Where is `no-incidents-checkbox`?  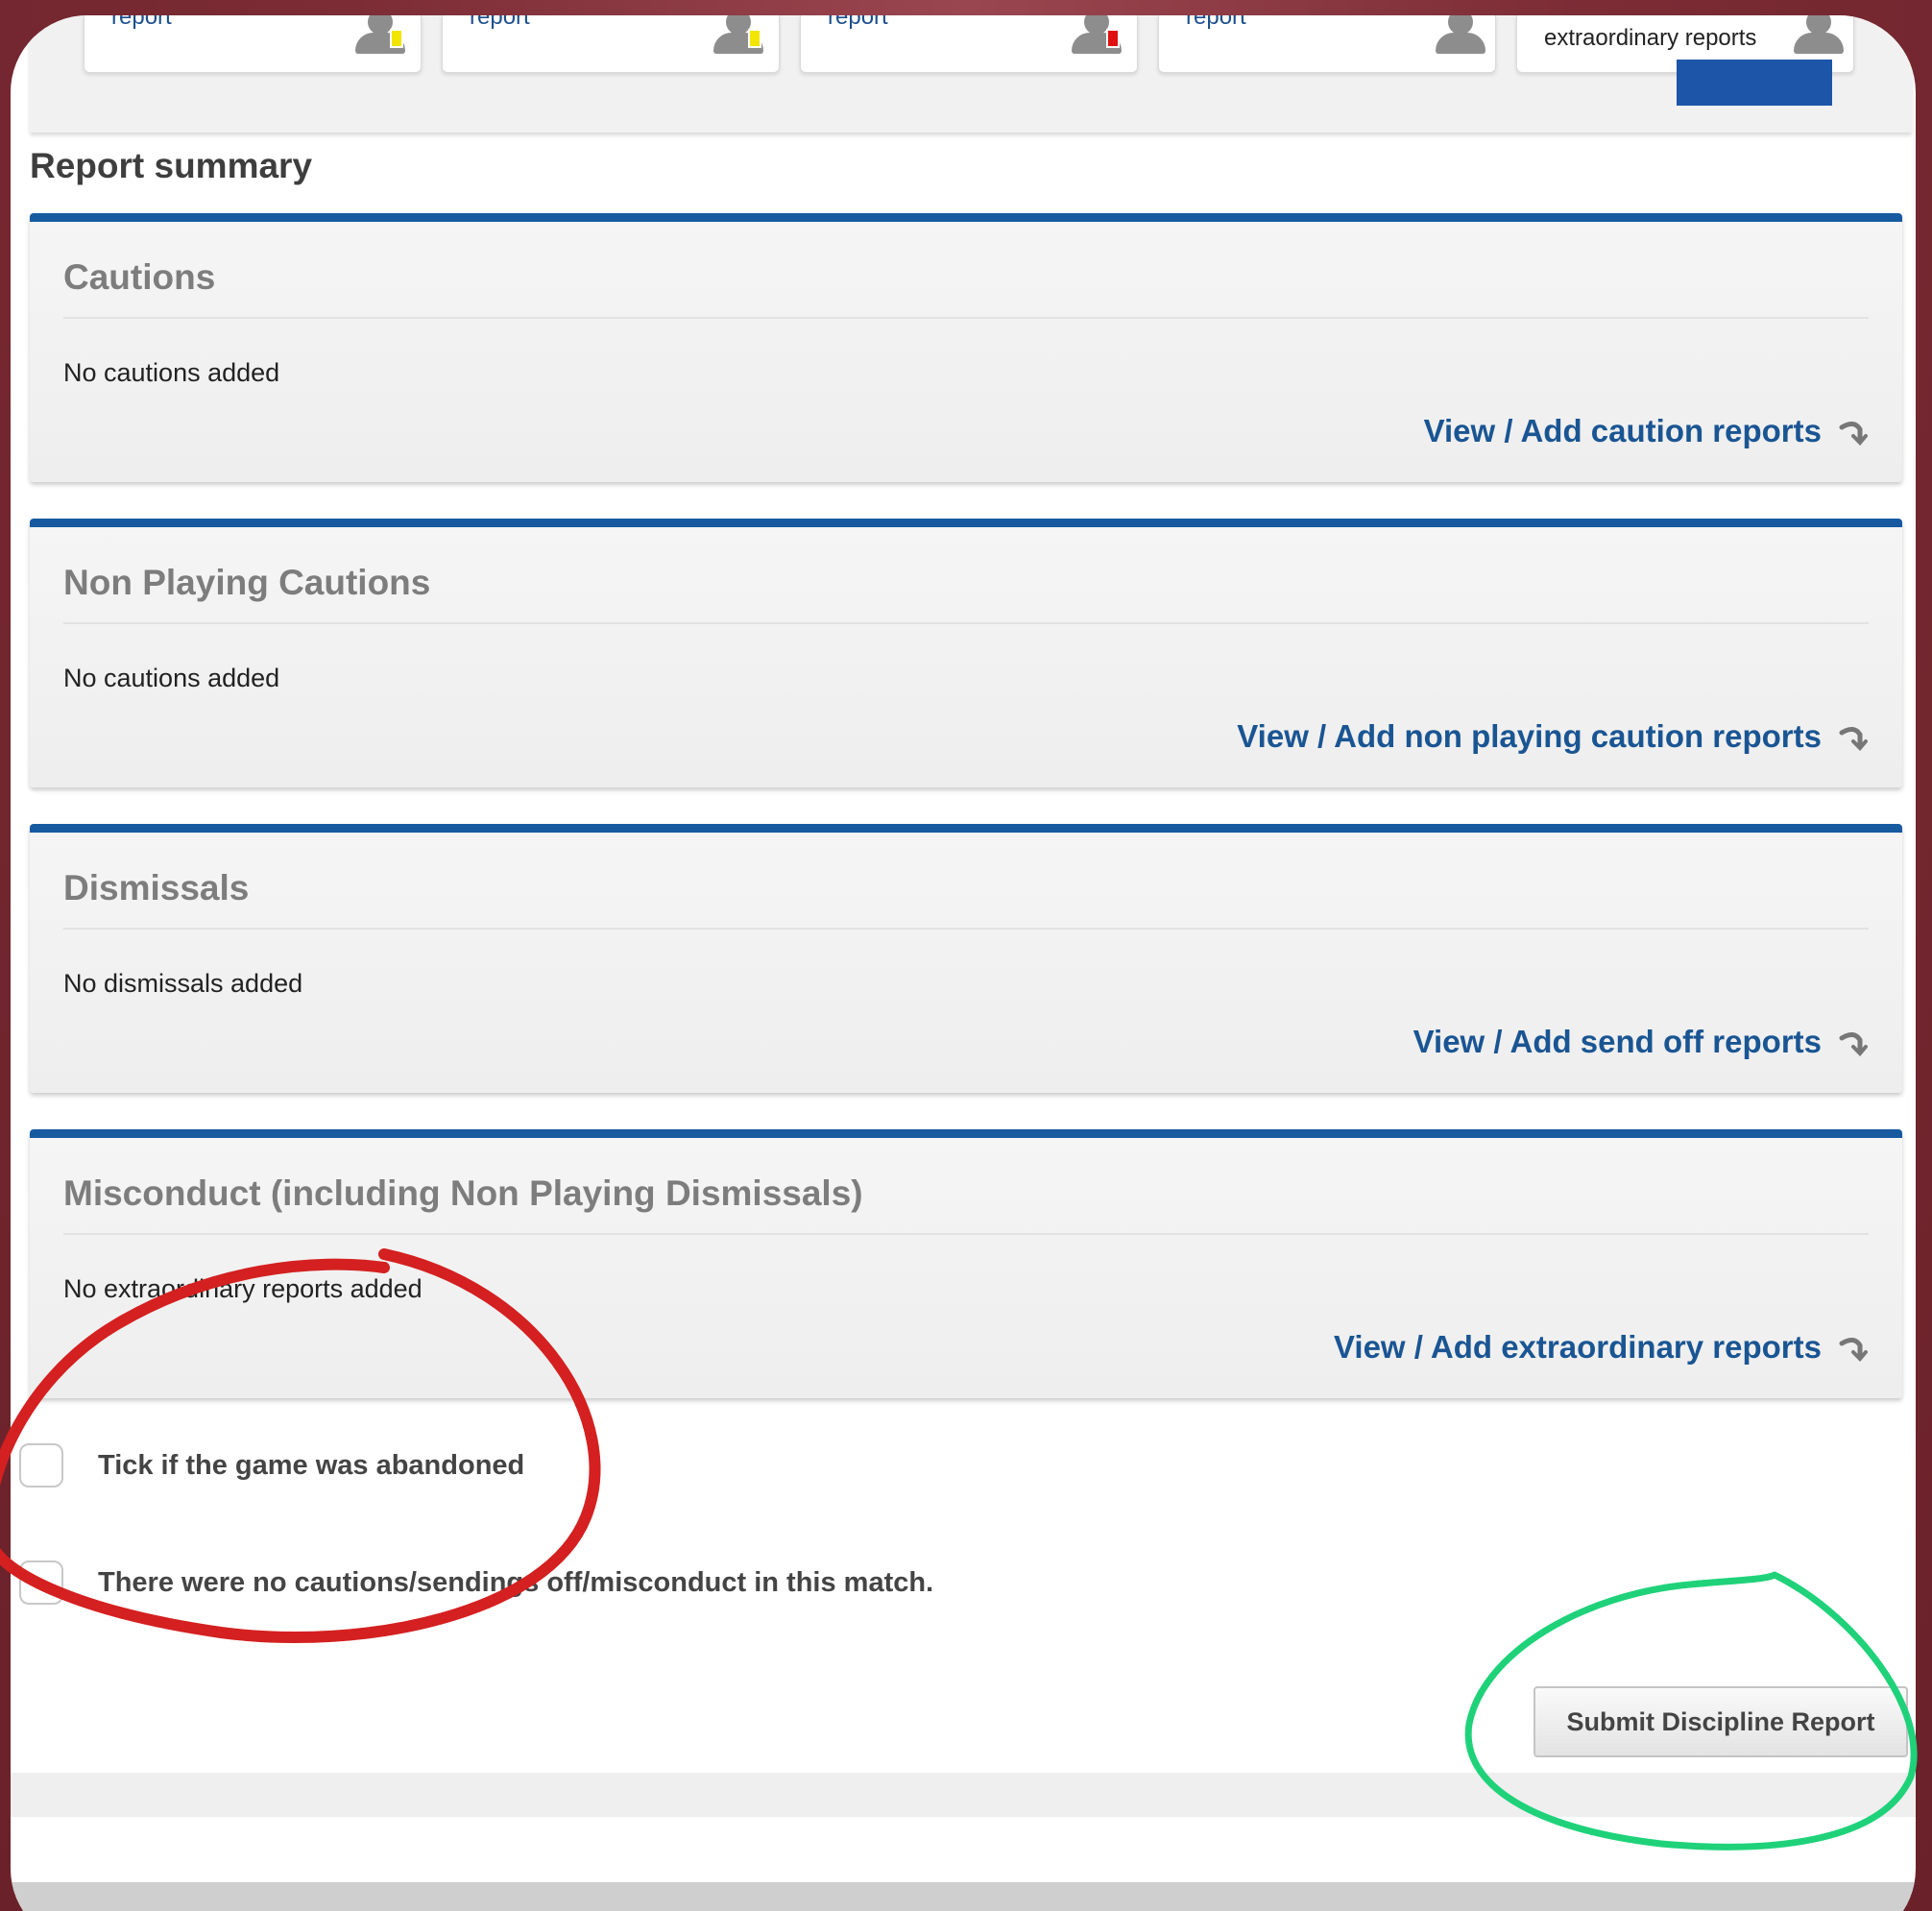
no-incidents-checkbox is located at coordinates (41, 1582).